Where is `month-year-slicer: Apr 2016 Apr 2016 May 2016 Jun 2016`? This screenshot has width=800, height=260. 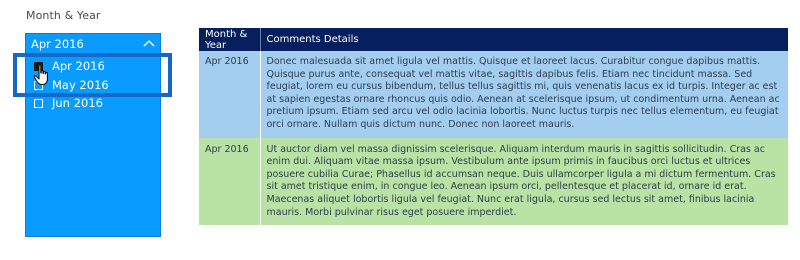
month-year-slicer: Apr 2016 Apr 2016 May 2016 Jun 2016 is located at coordinates (93, 135).